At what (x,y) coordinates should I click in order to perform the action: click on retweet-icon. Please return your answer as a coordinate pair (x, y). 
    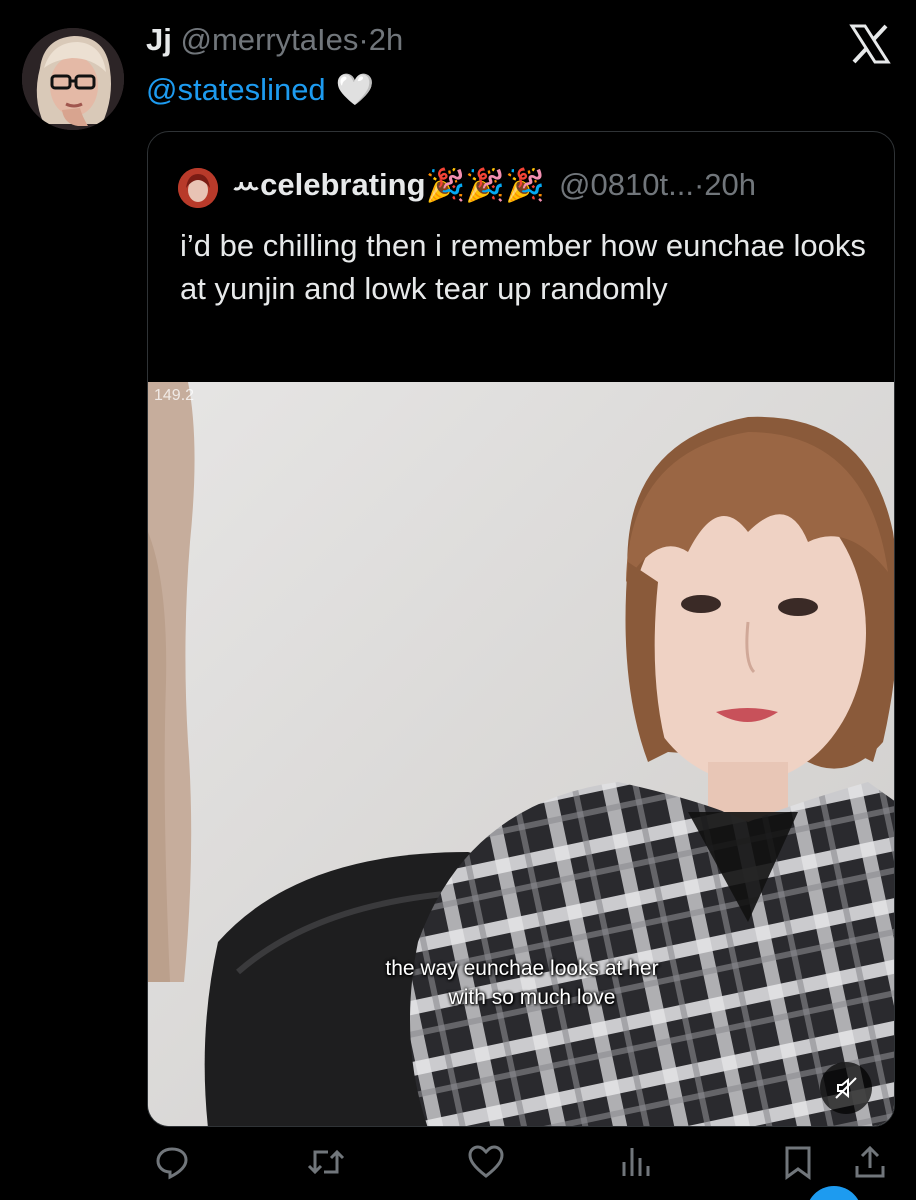
    Looking at the image, I should click on (326, 1162).